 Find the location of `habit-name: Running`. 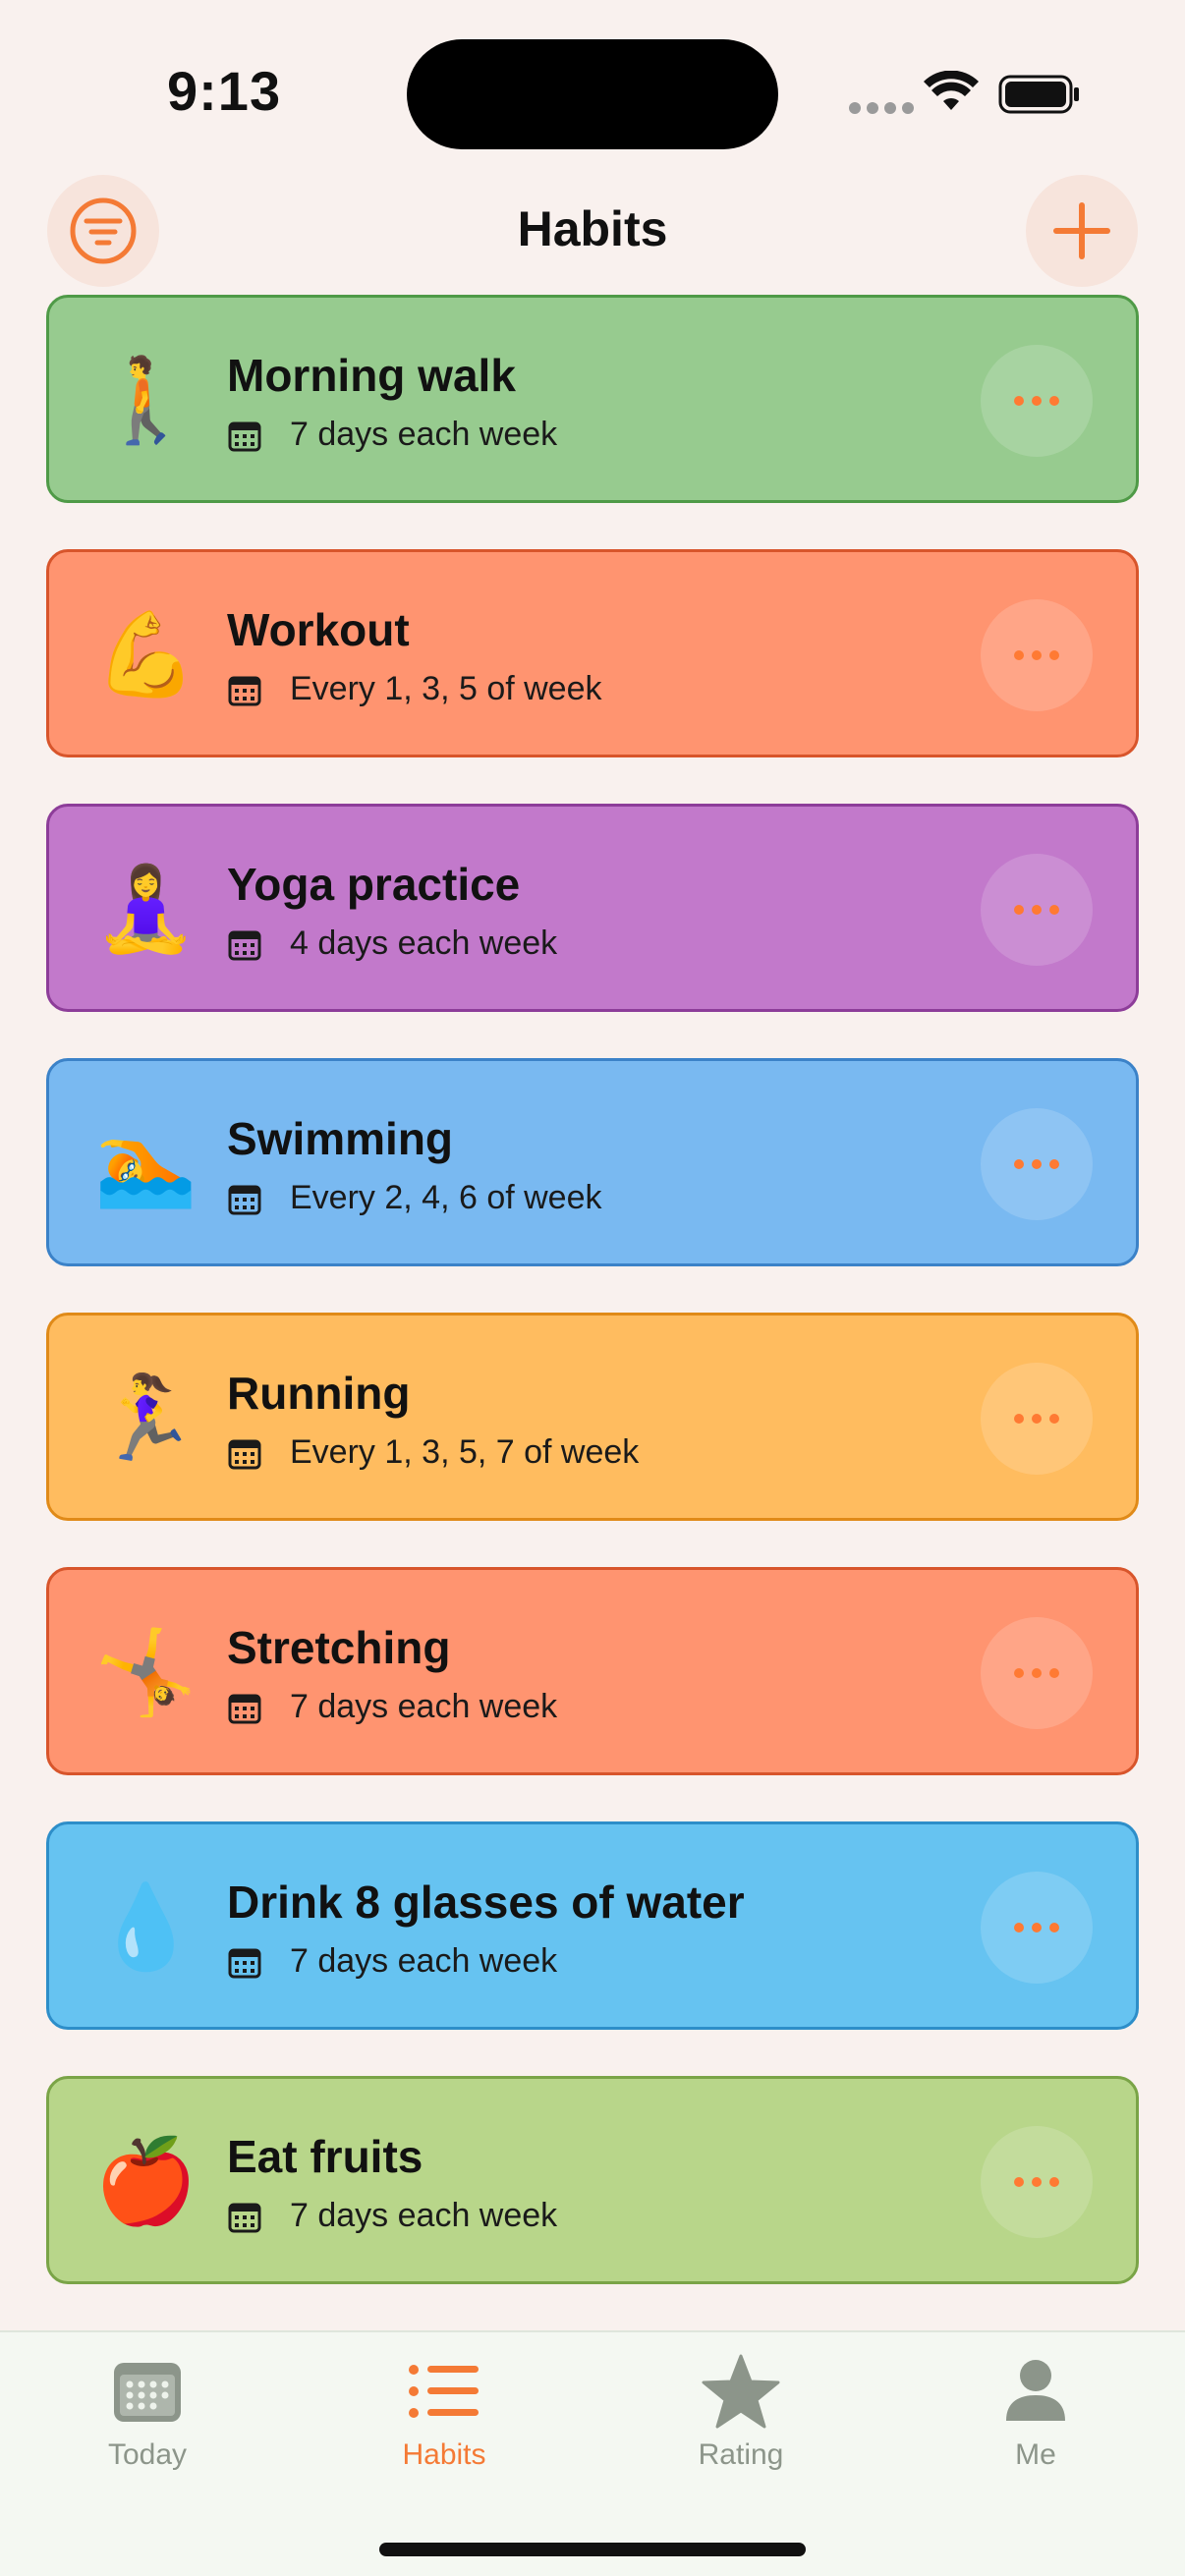

habit-name: Running is located at coordinates (319, 1393).